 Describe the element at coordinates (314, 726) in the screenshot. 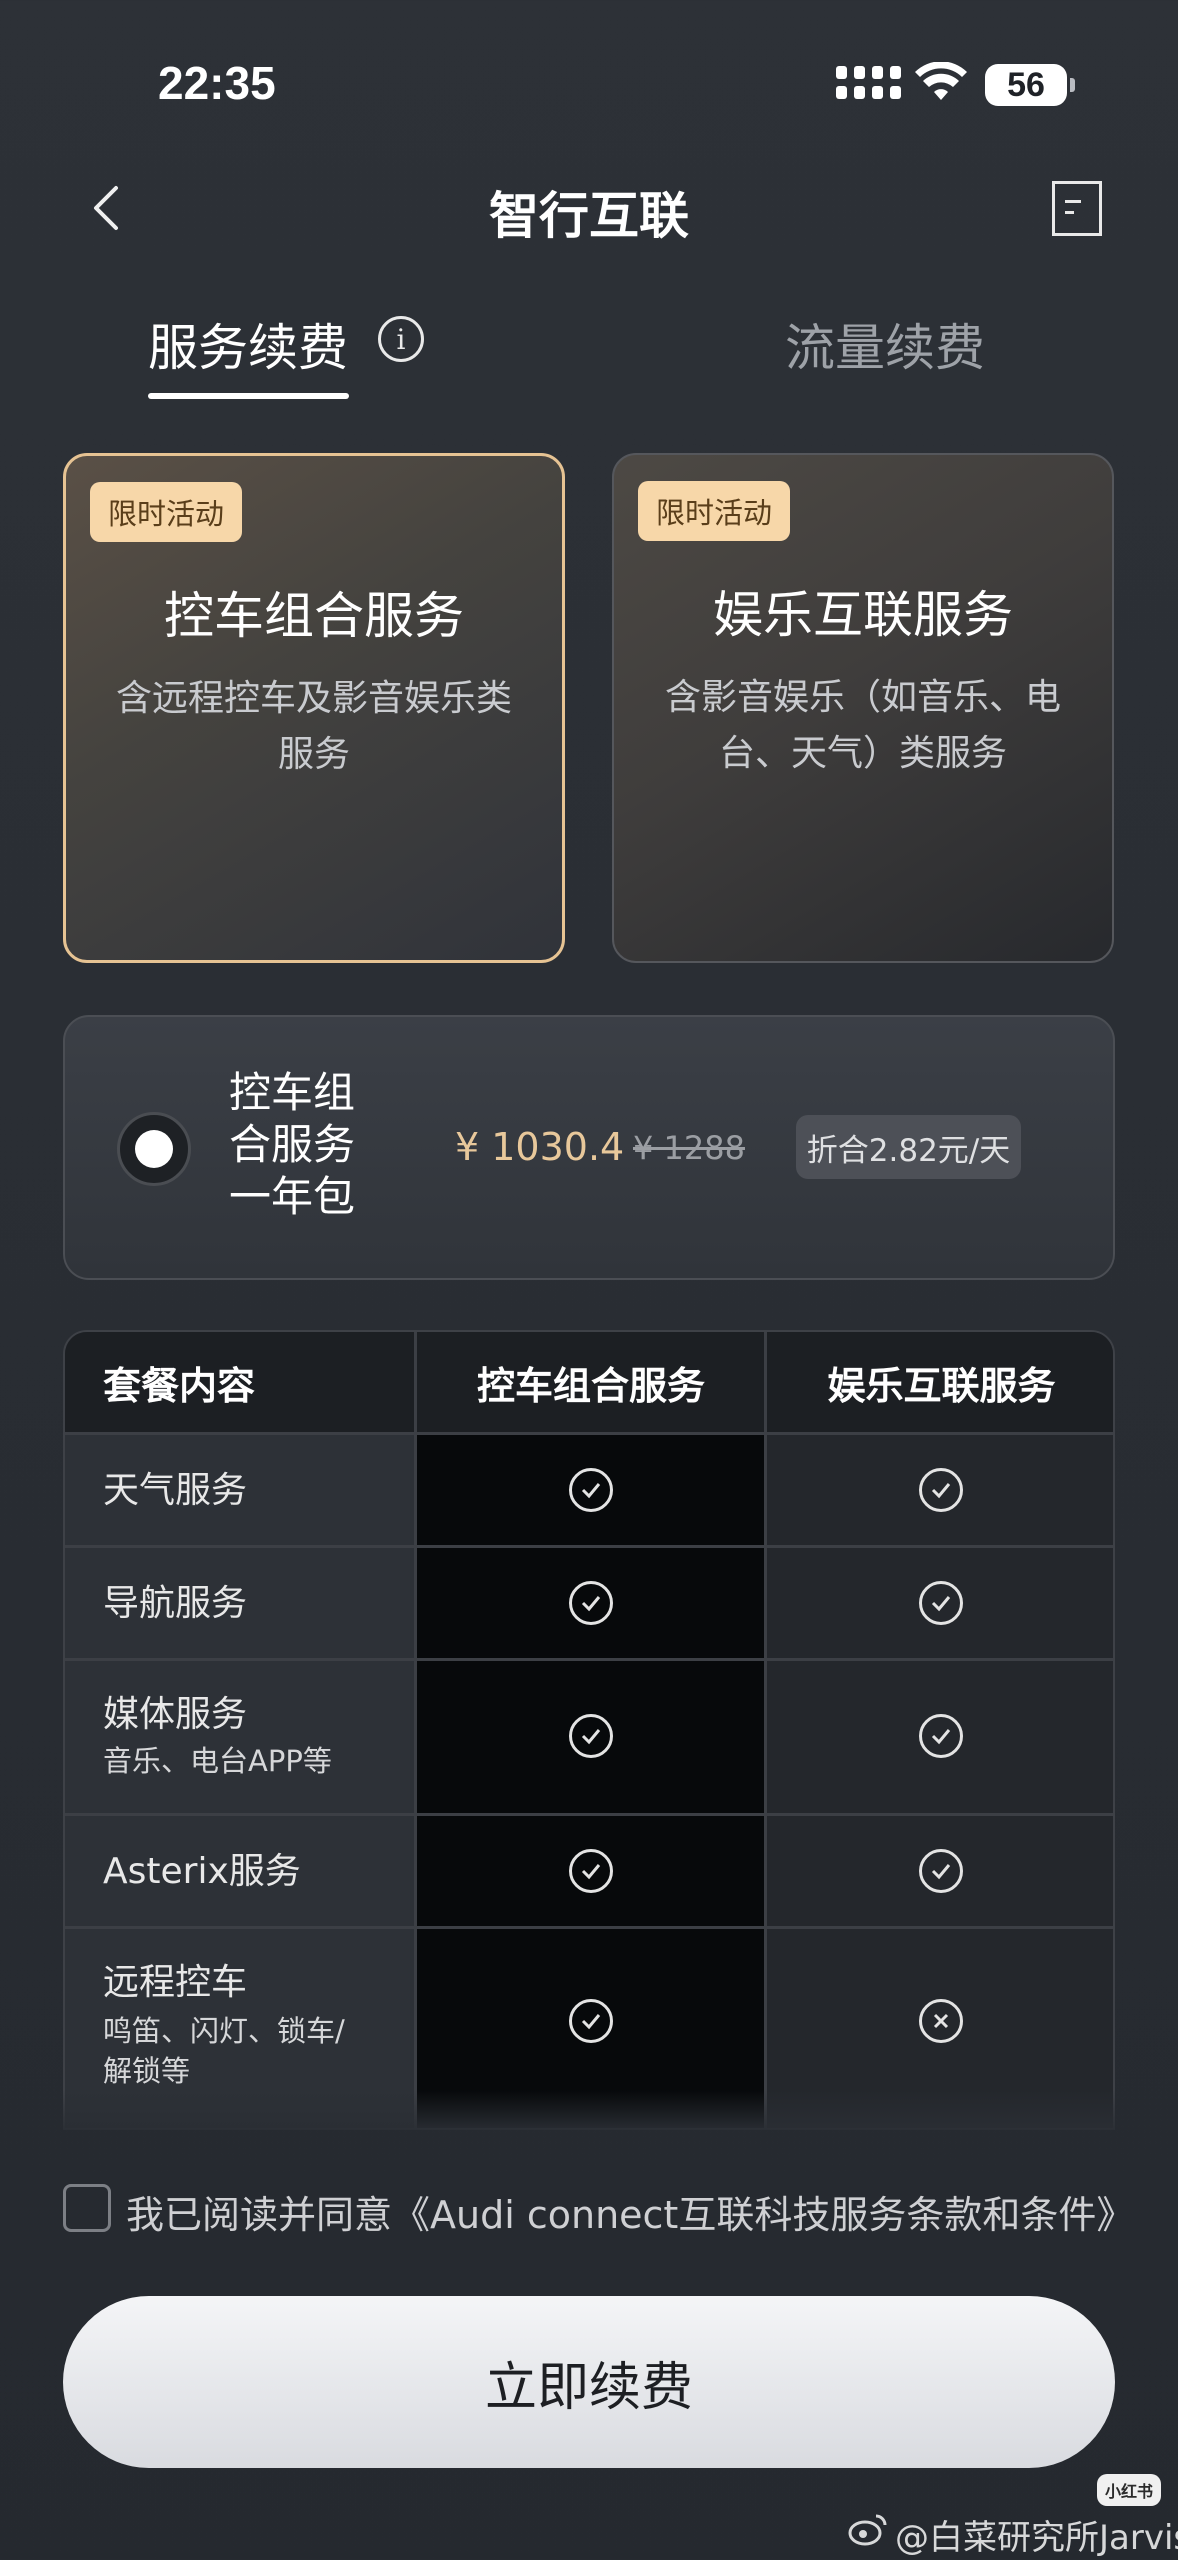

I see `card-description: 含远程控车及影音娱乐类服务` at that location.